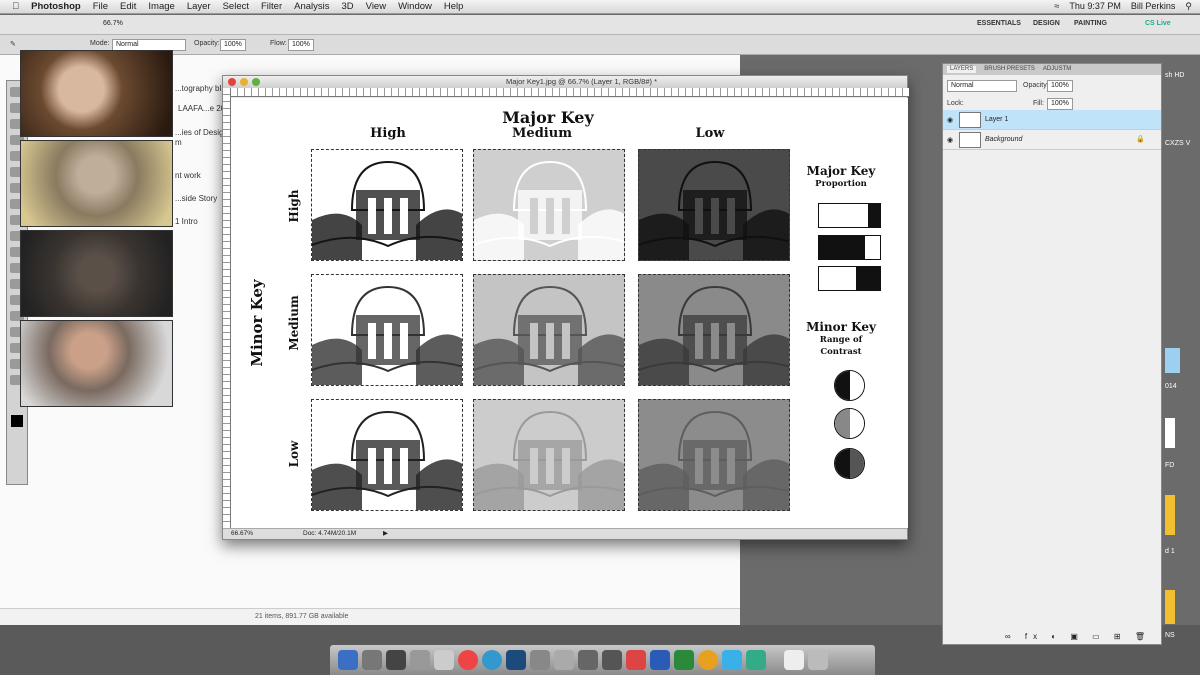 This screenshot has width=1200, height=675. What do you see at coordinates (660, 660) in the screenshot?
I see `dock-word-icon` at bounding box center [660, 660].